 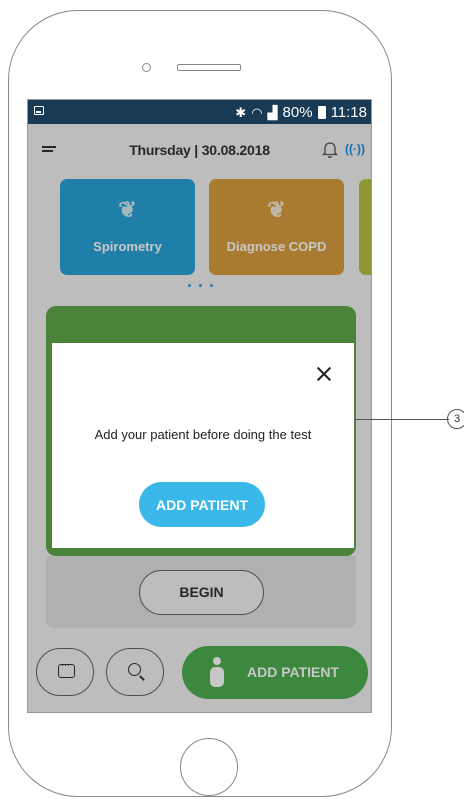 I want to click on wifi-icon: ◠, so click(x=257, y=112).